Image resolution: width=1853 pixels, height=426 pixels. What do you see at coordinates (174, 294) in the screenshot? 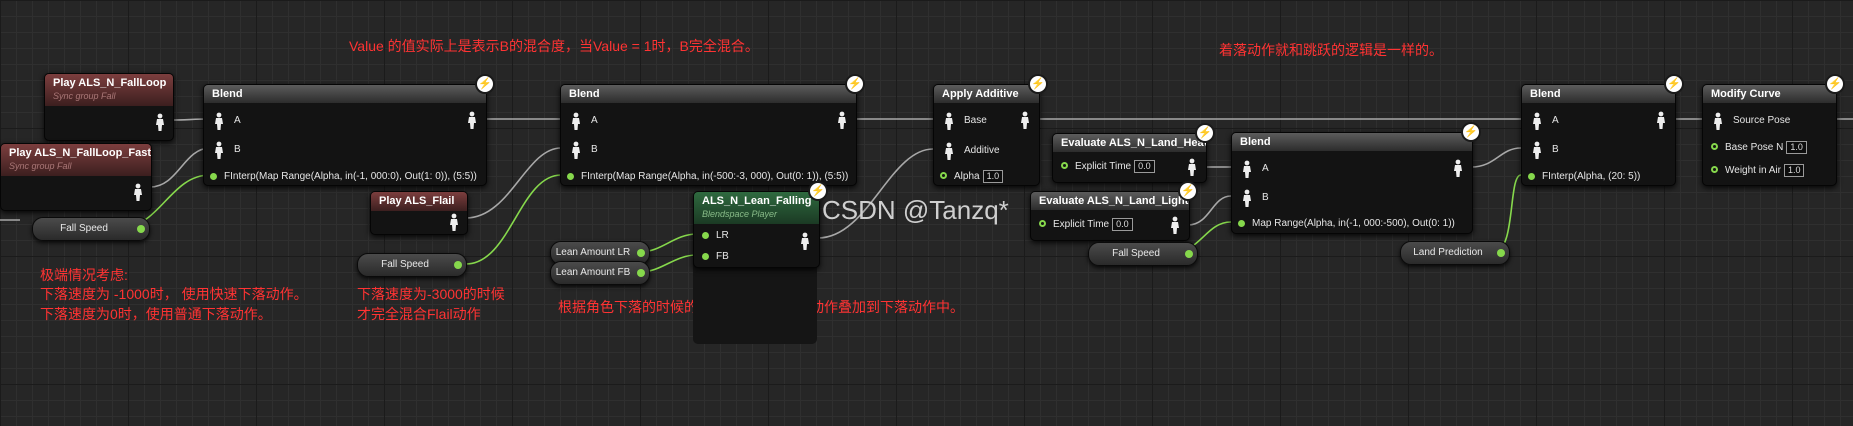
I see `comment-extreme-line1: 下落速度为 -1000时， 使用快速下落动作。` at bounding box center [174, 294].